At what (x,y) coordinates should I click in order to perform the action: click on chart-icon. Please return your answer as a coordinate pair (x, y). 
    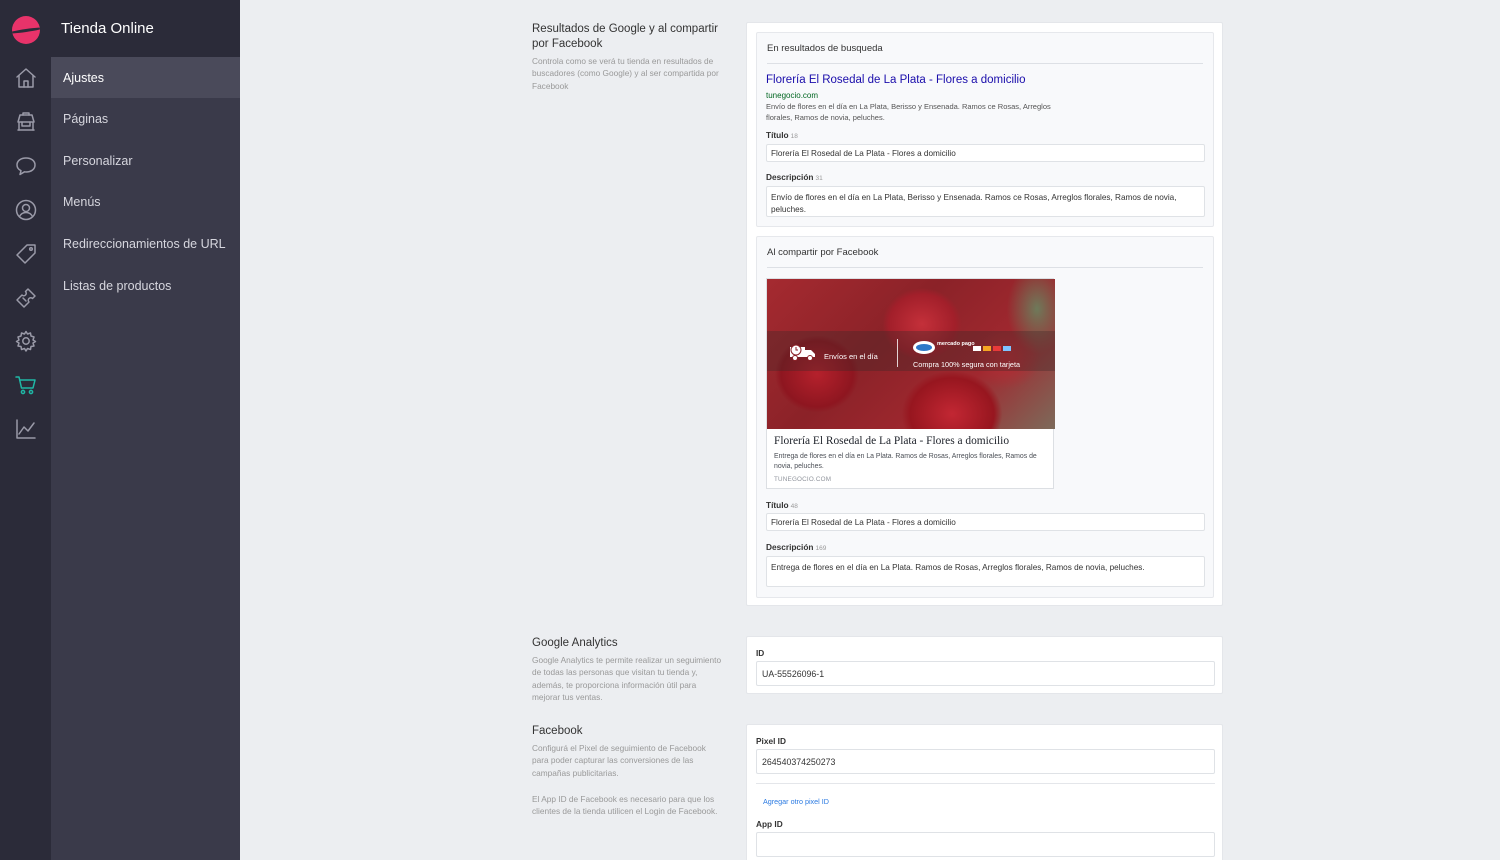
    Looking at the image, I should click on (26, 429).